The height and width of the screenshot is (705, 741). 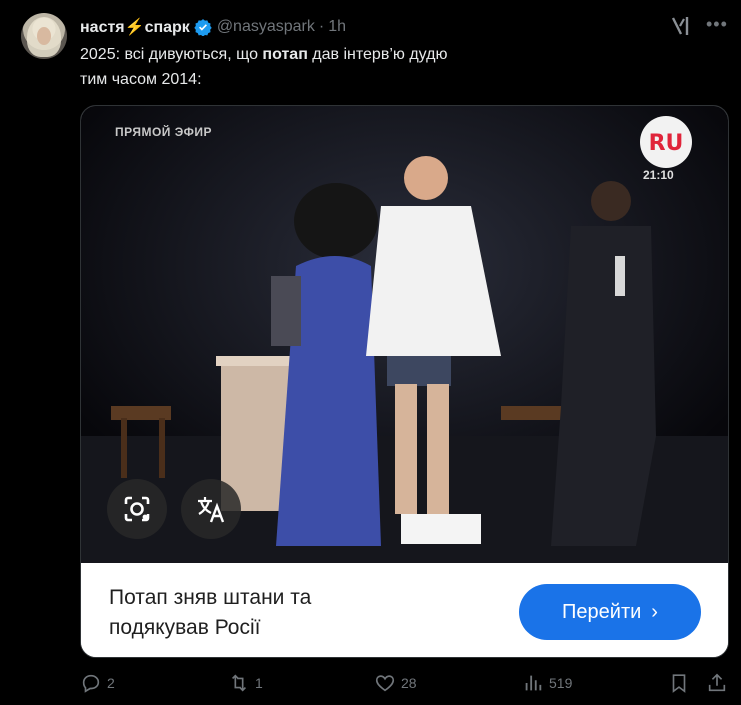 I want to click on lens-icon, so click(x=137, y=509).